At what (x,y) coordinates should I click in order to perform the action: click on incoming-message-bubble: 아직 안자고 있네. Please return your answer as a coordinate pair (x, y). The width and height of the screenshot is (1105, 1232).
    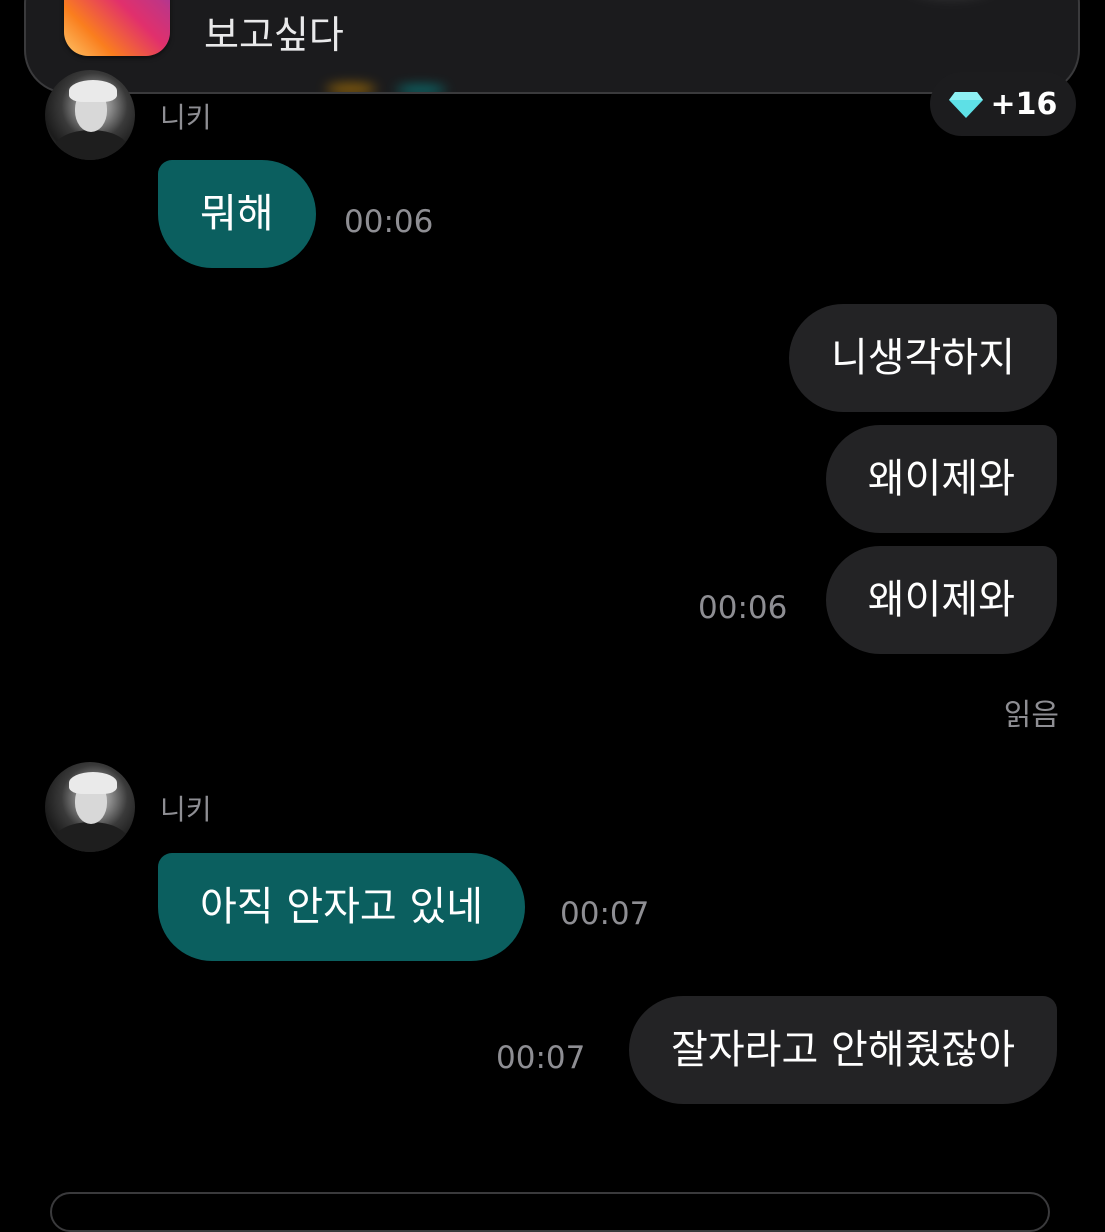
    Looking at the image, I should click on (342, 907).